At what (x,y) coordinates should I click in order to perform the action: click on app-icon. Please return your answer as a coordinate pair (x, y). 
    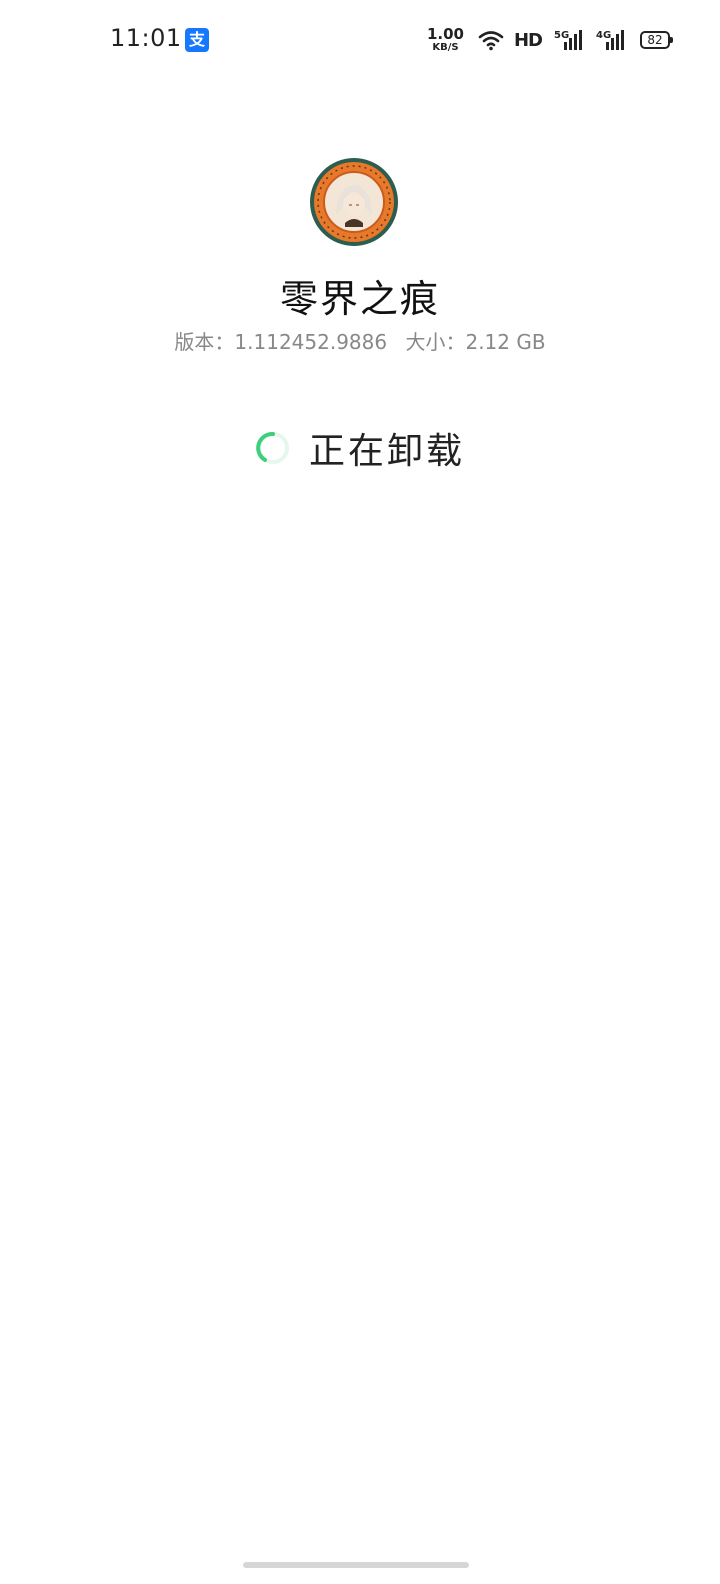
    Looking at the image, I should click on (354, 202).